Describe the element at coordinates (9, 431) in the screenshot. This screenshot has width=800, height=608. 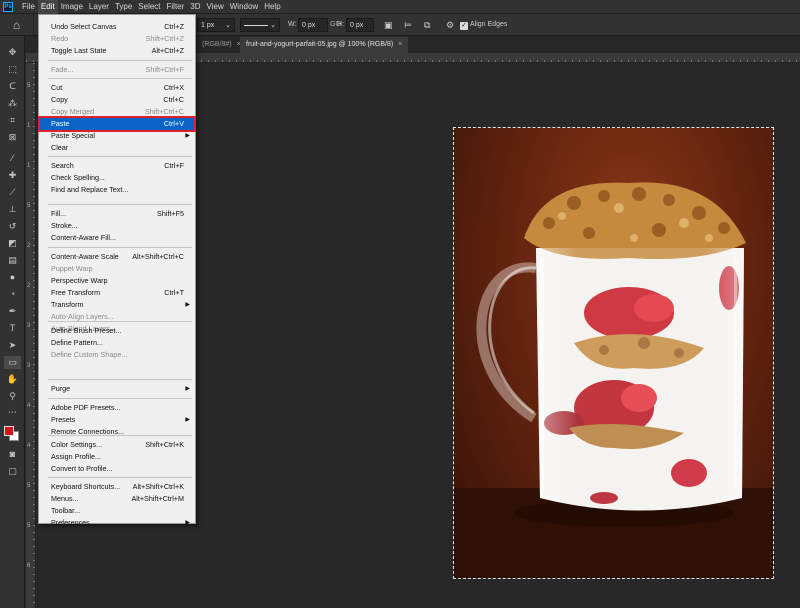
I see `foreground-color-swatch` at that location.